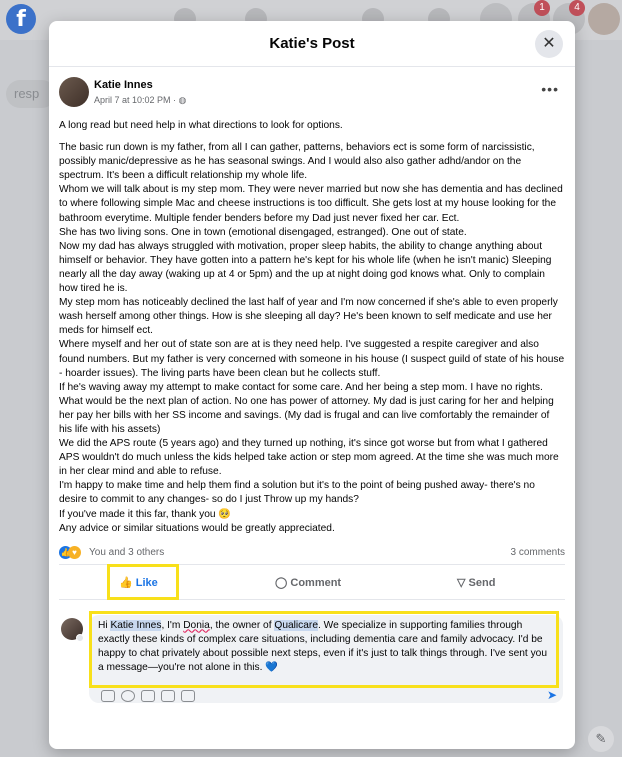  Describe the element at coordinates (126, 552) in the screenshot. I see `reactions-summary: You and 3 others` at that location.